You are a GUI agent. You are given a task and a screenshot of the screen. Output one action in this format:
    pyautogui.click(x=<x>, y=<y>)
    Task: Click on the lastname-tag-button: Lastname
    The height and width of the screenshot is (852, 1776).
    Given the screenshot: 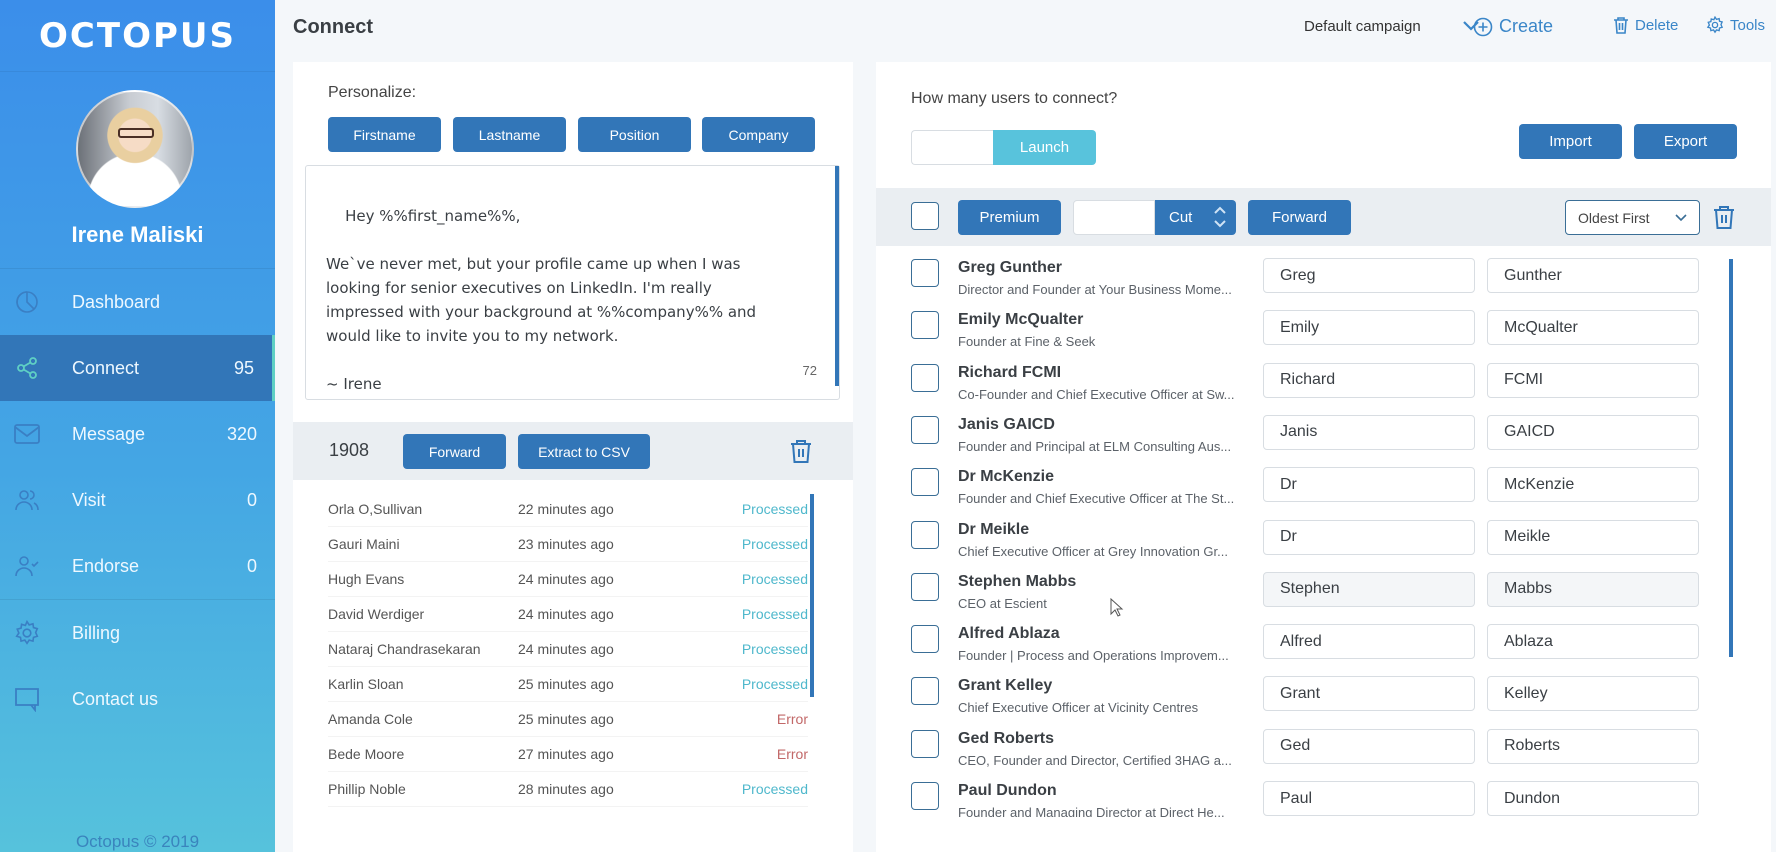 What is the action you would take?
    pyautogui.click(x=509, y=134)
    